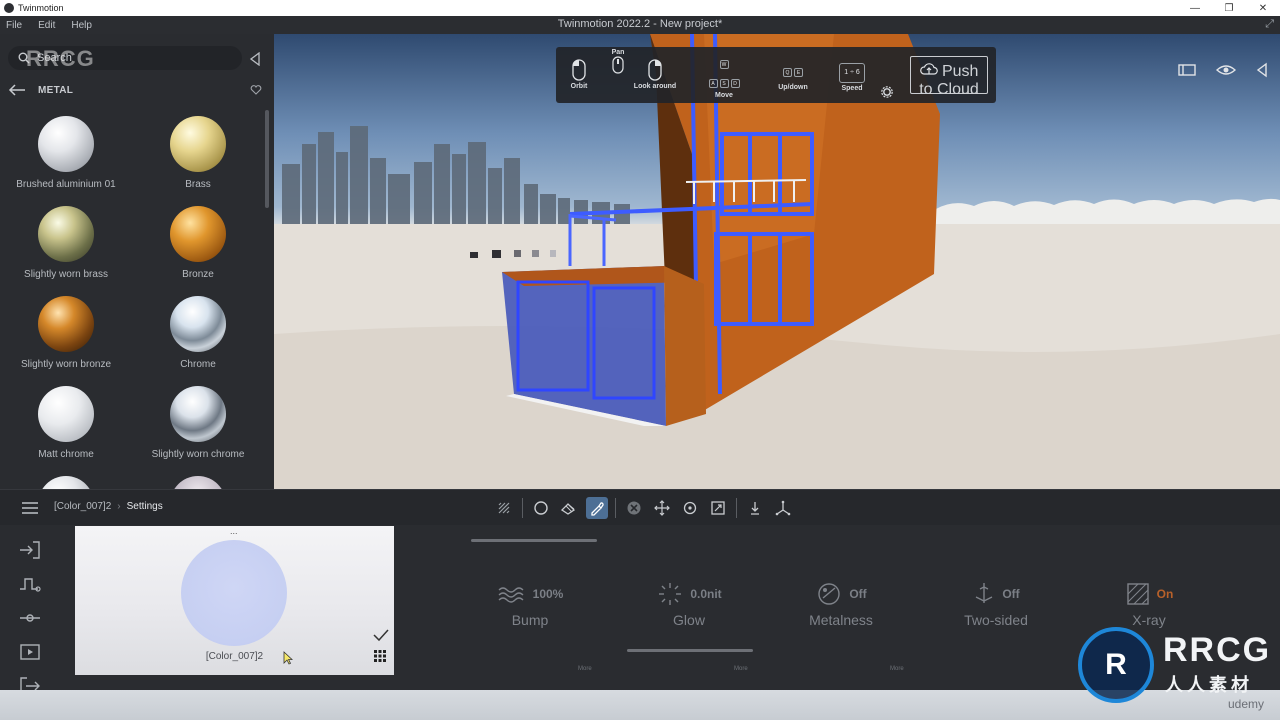 This screenshot has width=1280, height=720. Describe the element at coordinates (579, 74) in the screenshot. I see `orbit-hint: Orbit` at that location.